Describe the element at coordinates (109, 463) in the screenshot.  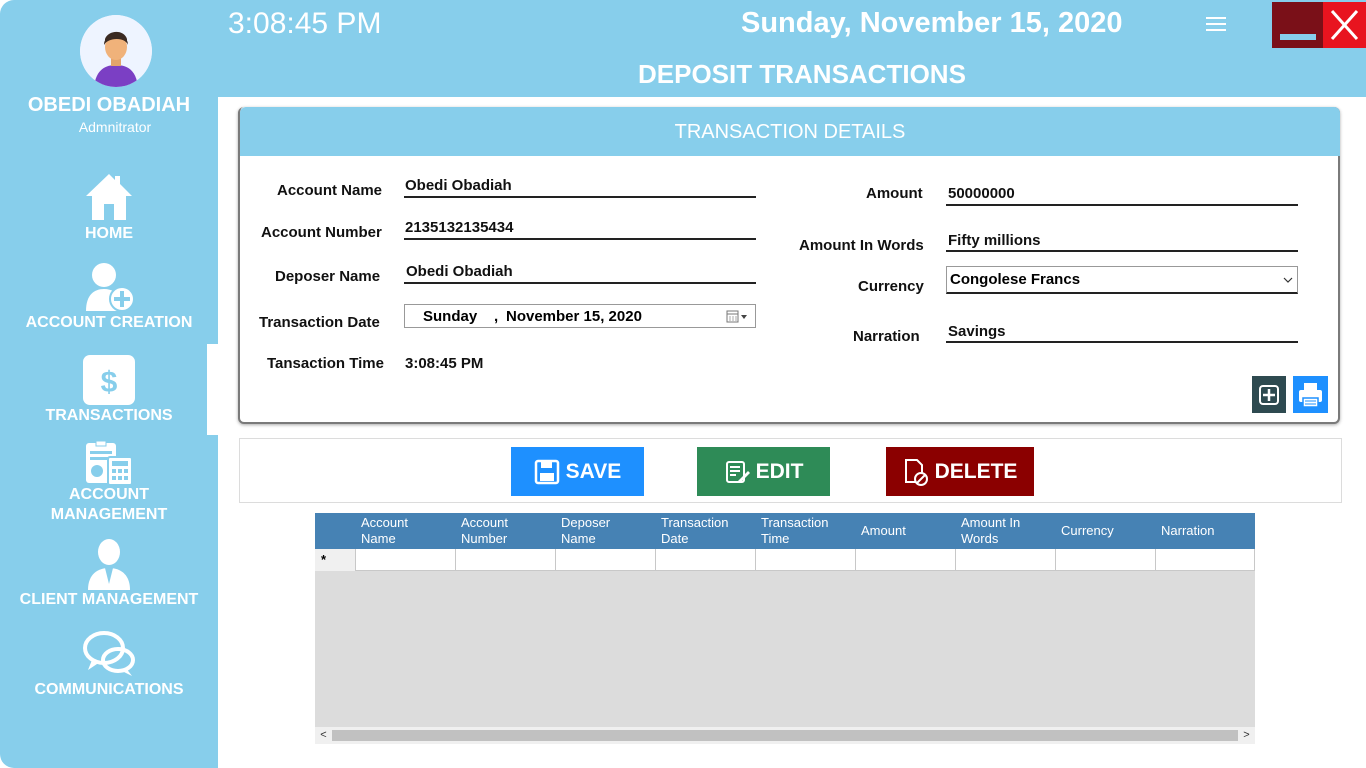
I see `calculator-icon` at that location.